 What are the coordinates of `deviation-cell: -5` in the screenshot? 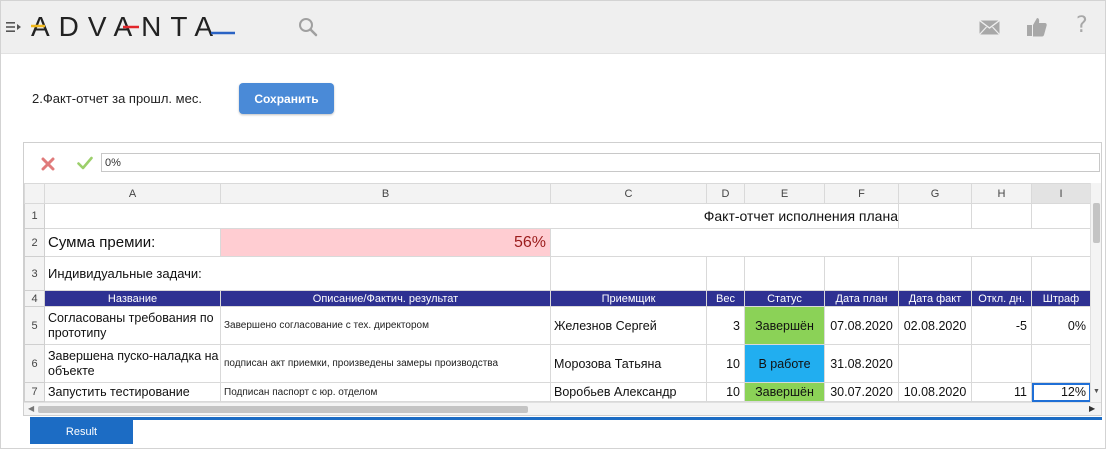 It's located at (1001, 325).